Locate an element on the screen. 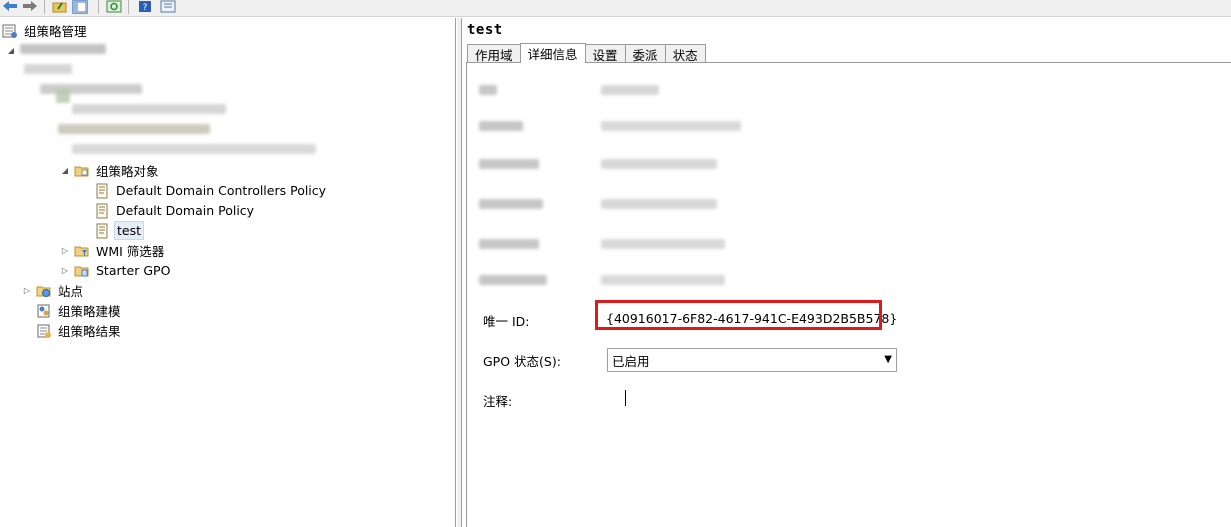 Image resolution: width=1231 pixels, height=527 pixels. tab-details: 详细信息 is located at coordinates (552, 53).